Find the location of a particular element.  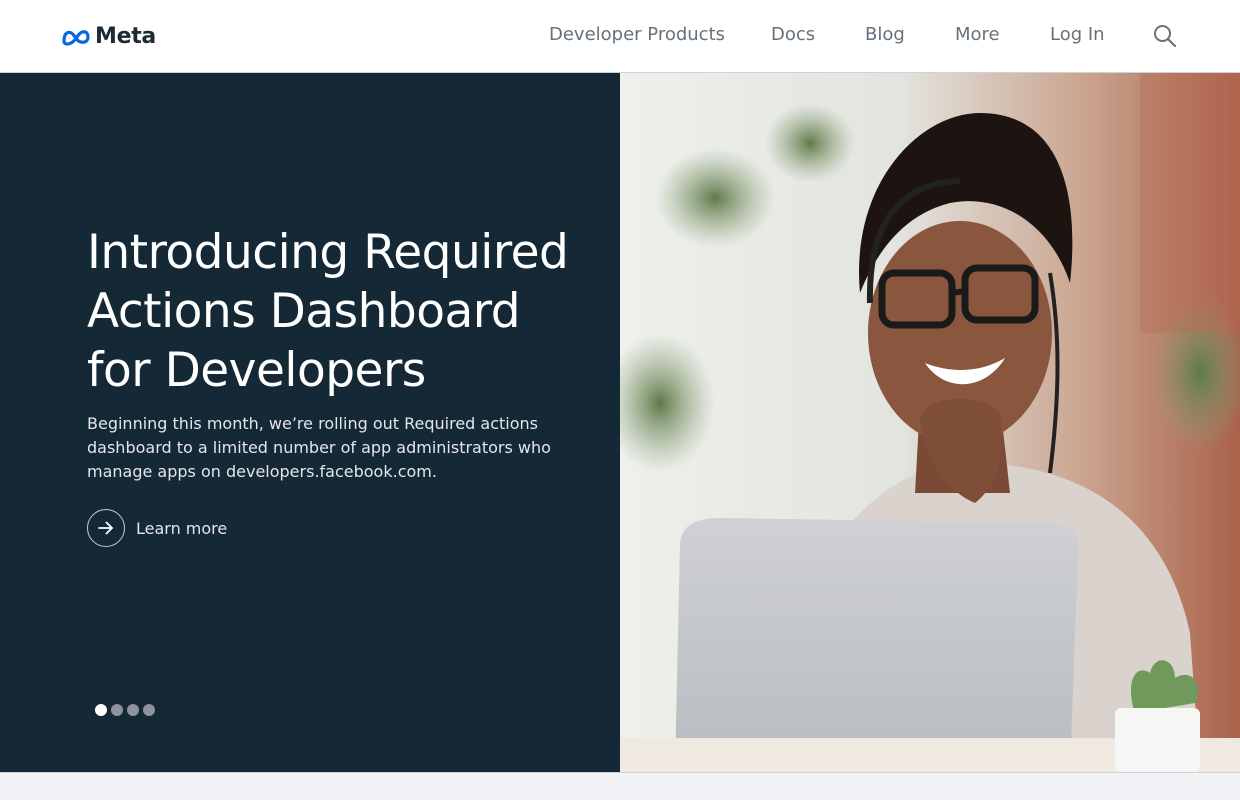

logo-text: Meta is located at coordinates (125, 36).